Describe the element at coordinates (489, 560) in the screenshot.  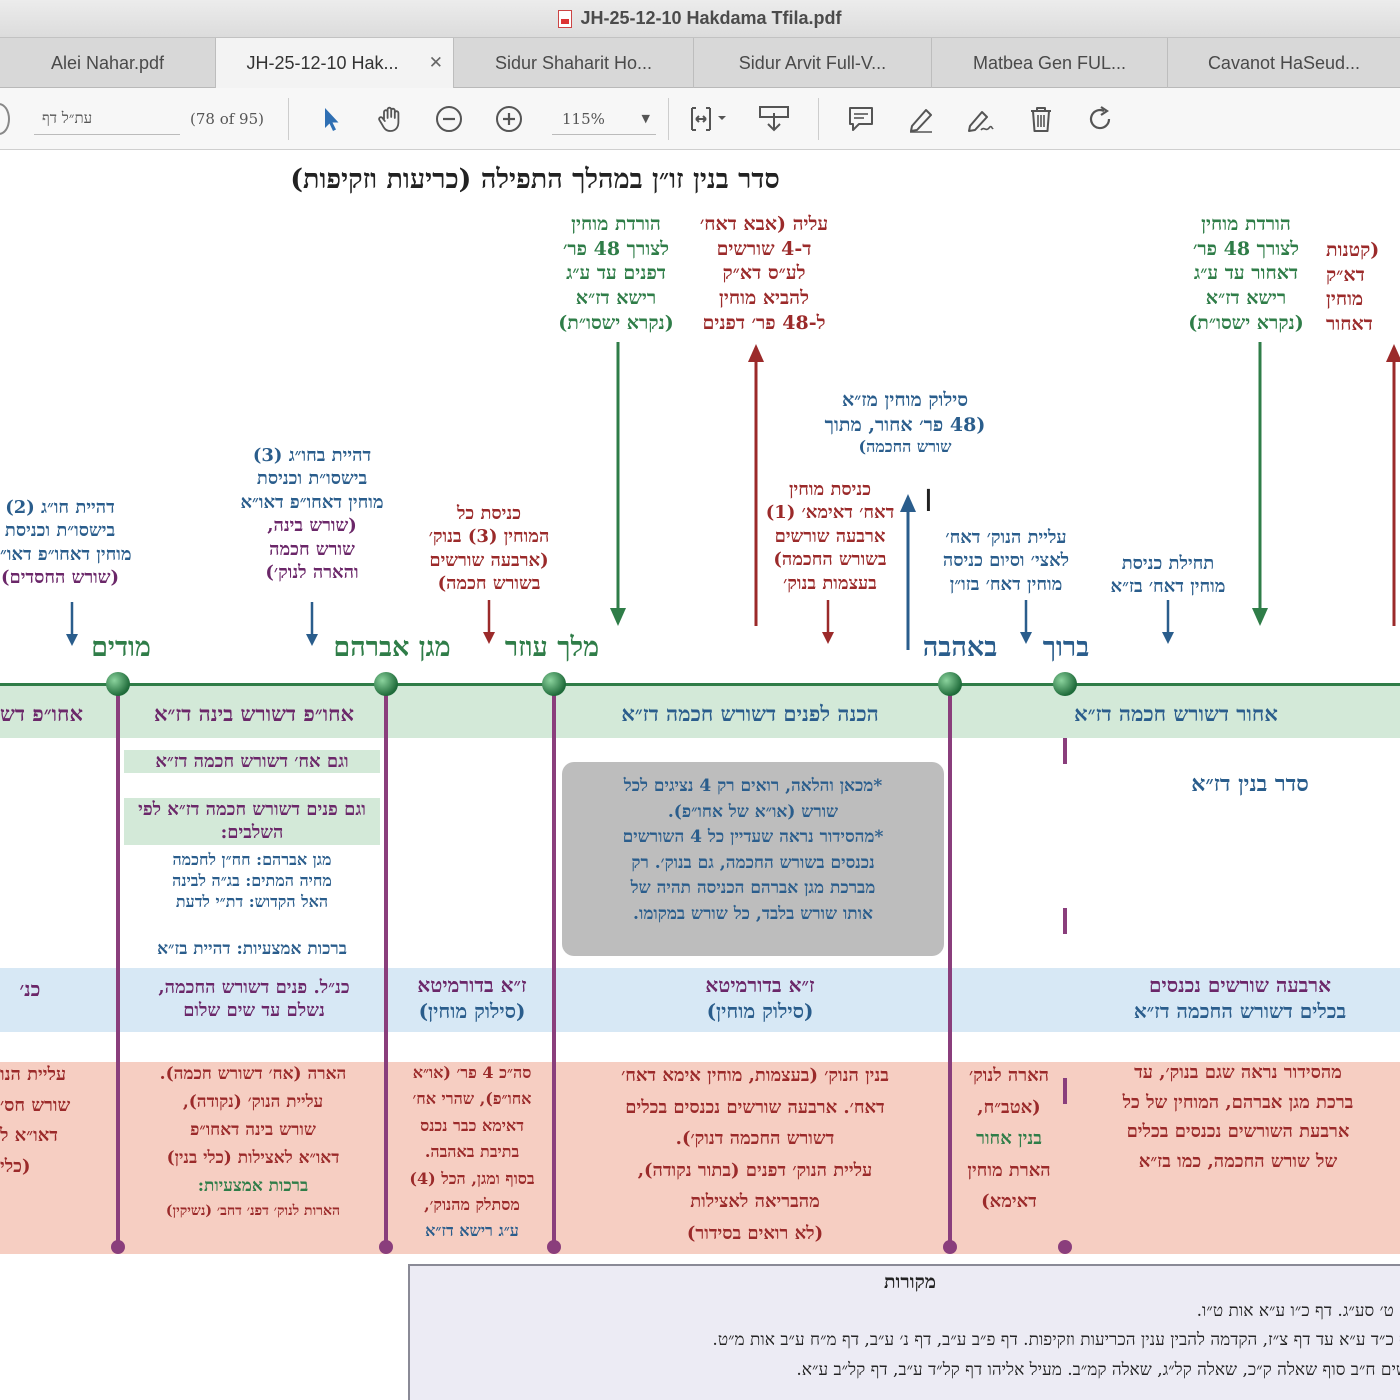
I see `label-line: (ארבעה שורשים` at that location.